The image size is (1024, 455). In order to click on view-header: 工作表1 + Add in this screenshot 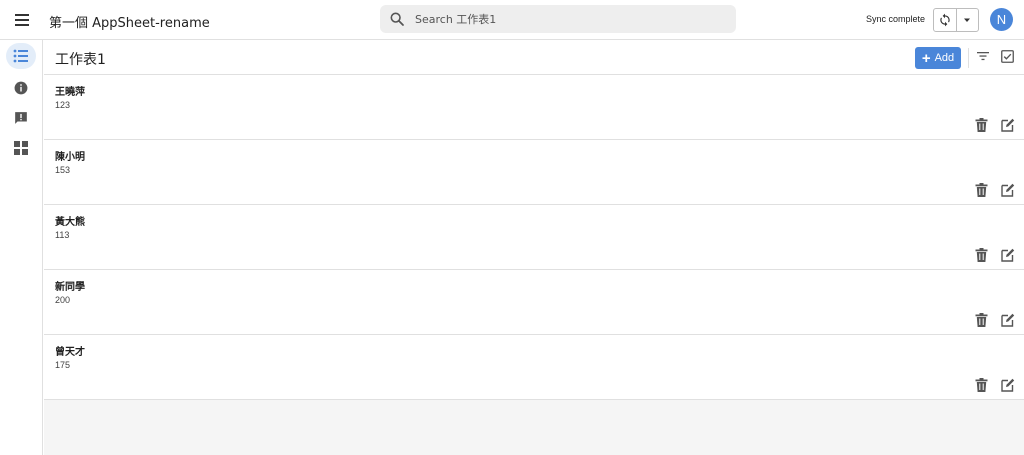, I will do `click(534, 57)`.